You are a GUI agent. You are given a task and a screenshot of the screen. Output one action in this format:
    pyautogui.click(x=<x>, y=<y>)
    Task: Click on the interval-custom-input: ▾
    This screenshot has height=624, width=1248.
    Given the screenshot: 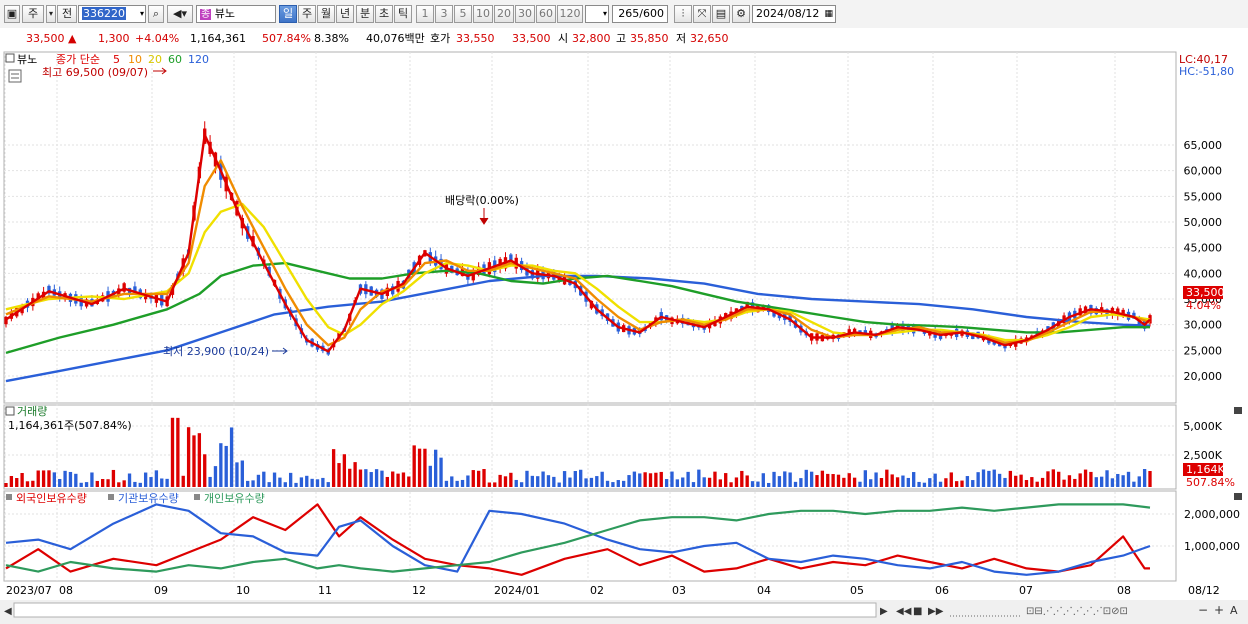 What is the action you would take?
    pyautogui.click(x=597, y=14)
    